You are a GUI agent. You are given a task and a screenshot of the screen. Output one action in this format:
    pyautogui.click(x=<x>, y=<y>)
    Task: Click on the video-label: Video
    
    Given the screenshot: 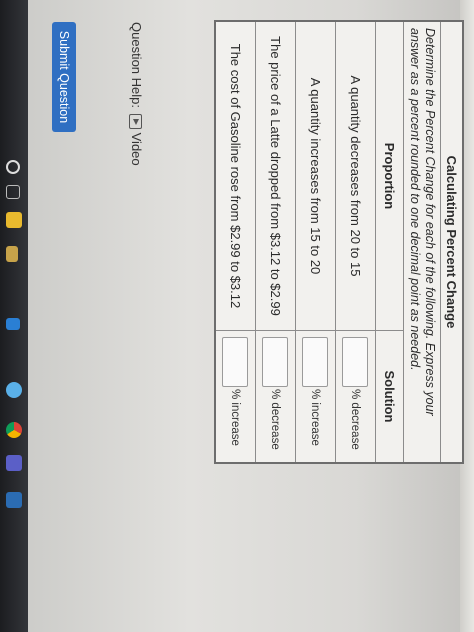 What is the action you would take?
    pyautogui.click(x=136, y=149)
    